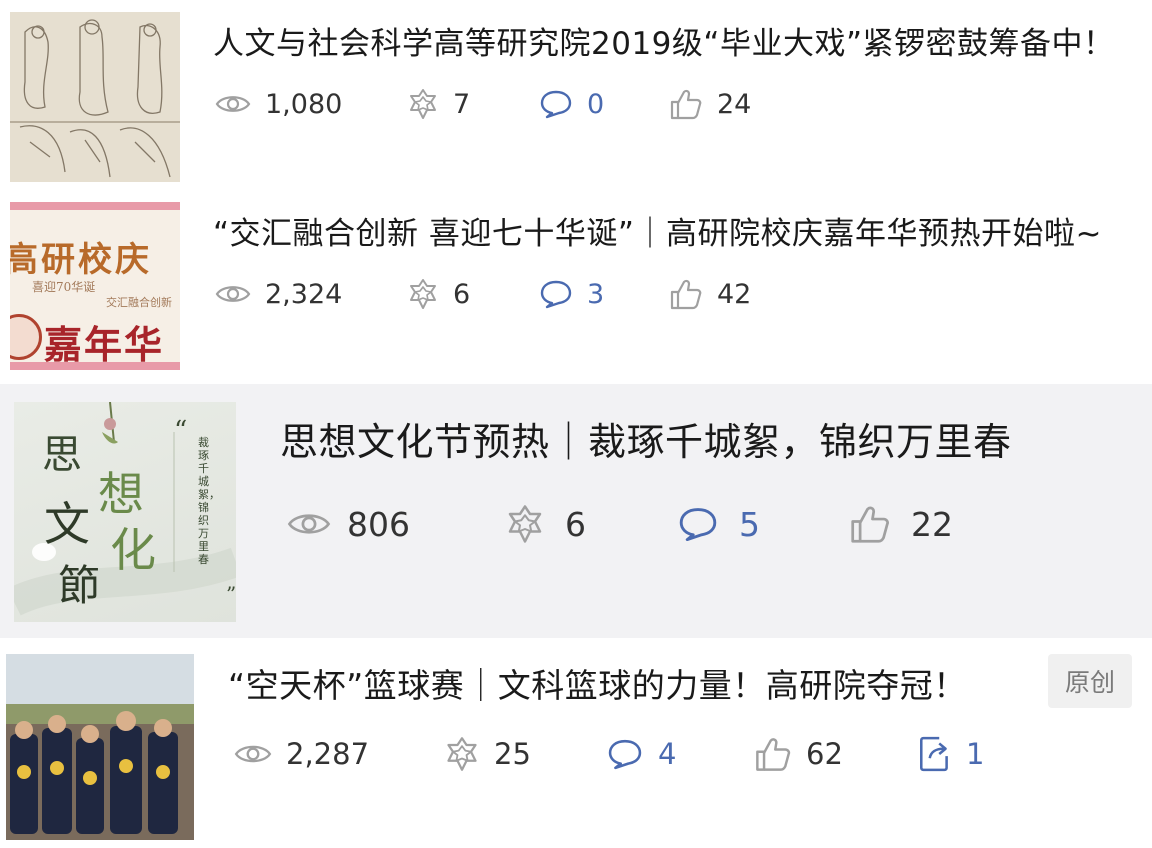 The height and width of the screenshot is (848, 1152). What do you see at coordinates (378, 524) in the screenshot?
I see `views-count: 806` at bounding box center [378, 524].